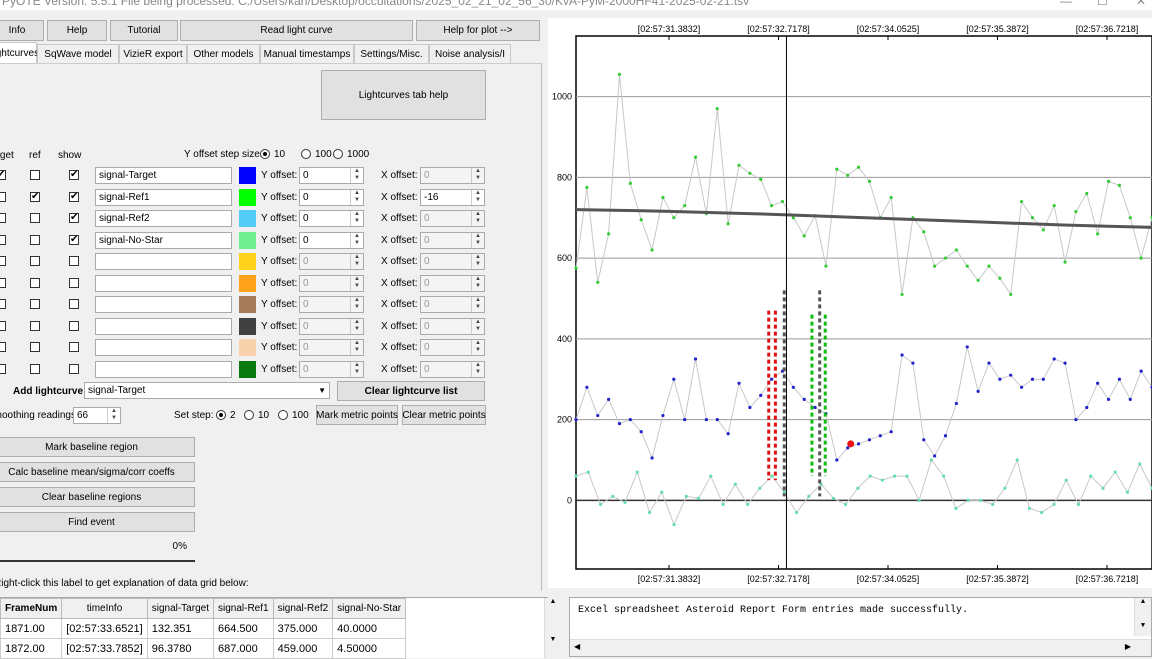 The width and height of the screenshot is (1152, 659). I want to click on ref-checkbox: ✔, so click(35, 196).